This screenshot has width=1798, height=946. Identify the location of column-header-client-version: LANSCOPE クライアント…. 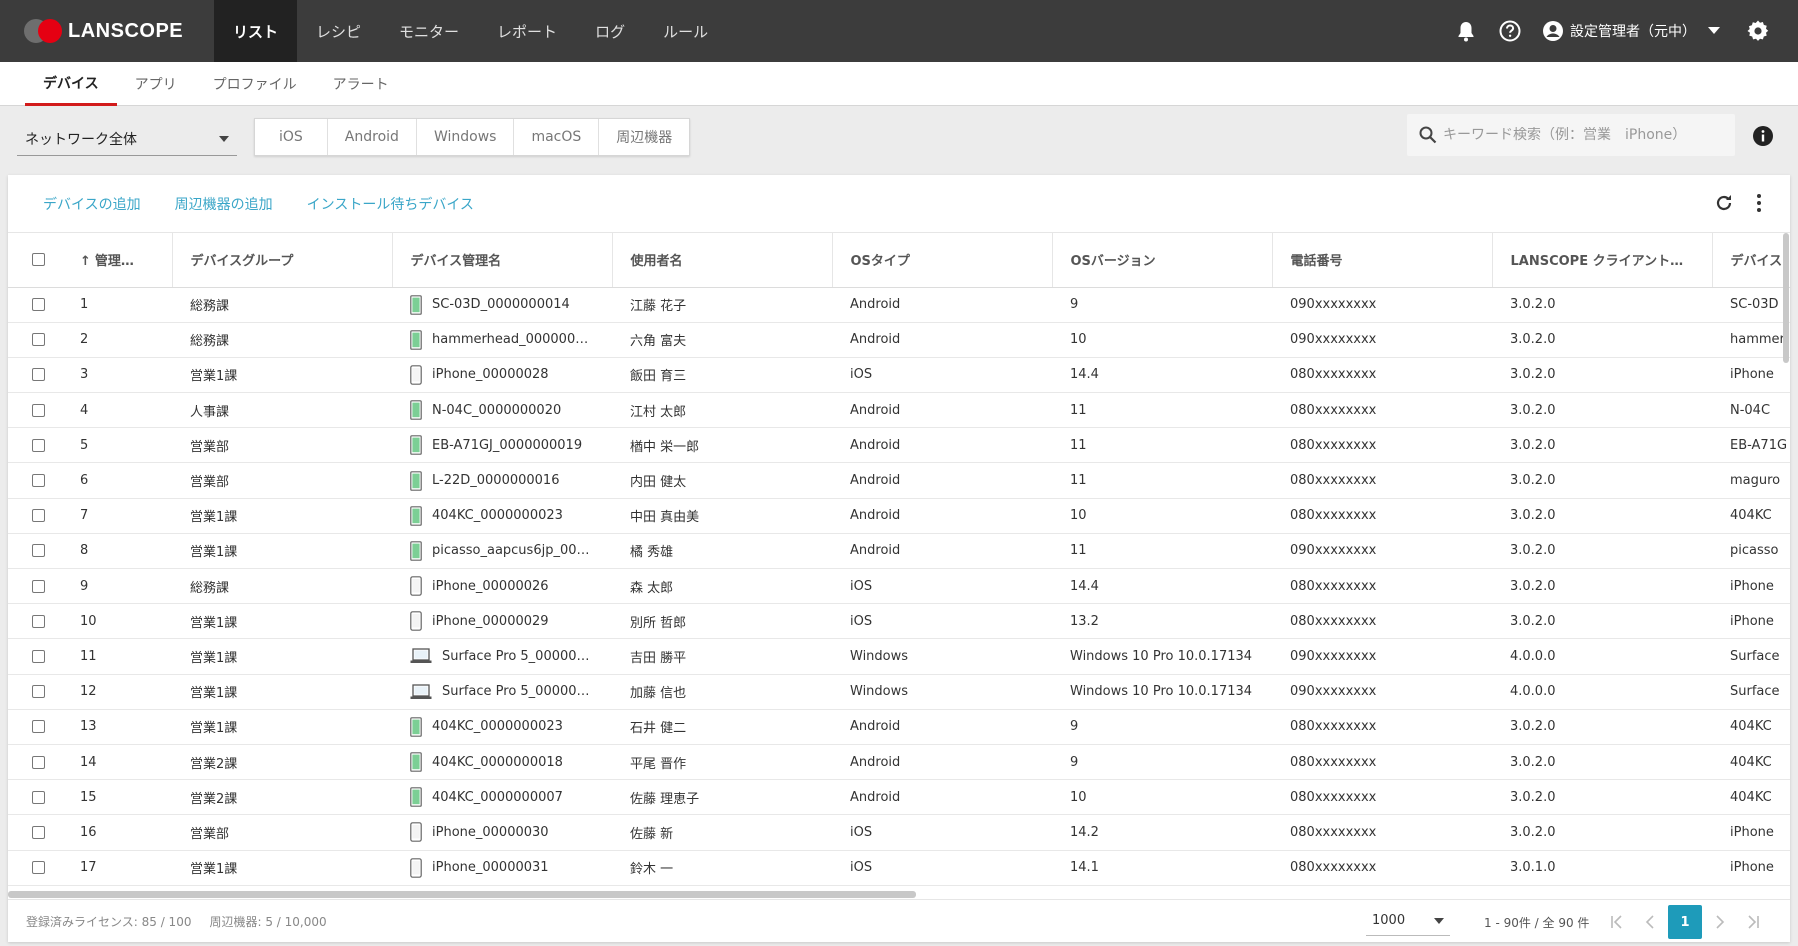
(1602, 260).